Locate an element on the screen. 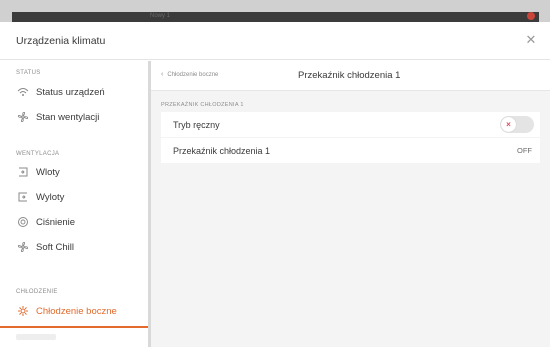 The width and height of the screenshot is (550, 347). section-label-cooling: CHŁODZENIE is located at coordinates (37, 292).